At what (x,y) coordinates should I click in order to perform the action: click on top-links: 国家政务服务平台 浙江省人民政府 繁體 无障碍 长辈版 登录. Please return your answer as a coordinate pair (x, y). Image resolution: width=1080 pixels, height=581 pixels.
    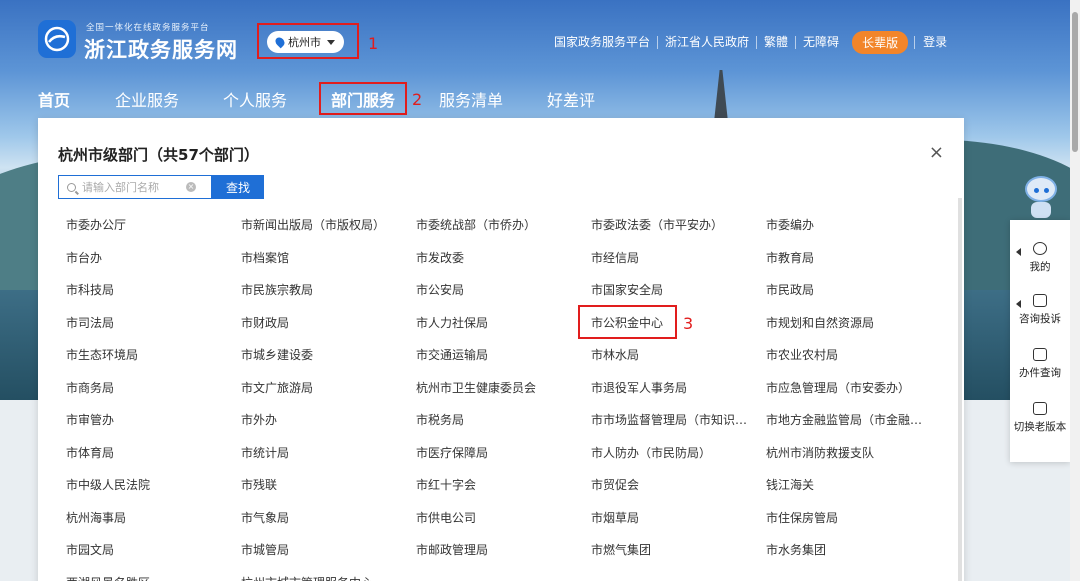
    Looking at the image, I should click on (750, 42).